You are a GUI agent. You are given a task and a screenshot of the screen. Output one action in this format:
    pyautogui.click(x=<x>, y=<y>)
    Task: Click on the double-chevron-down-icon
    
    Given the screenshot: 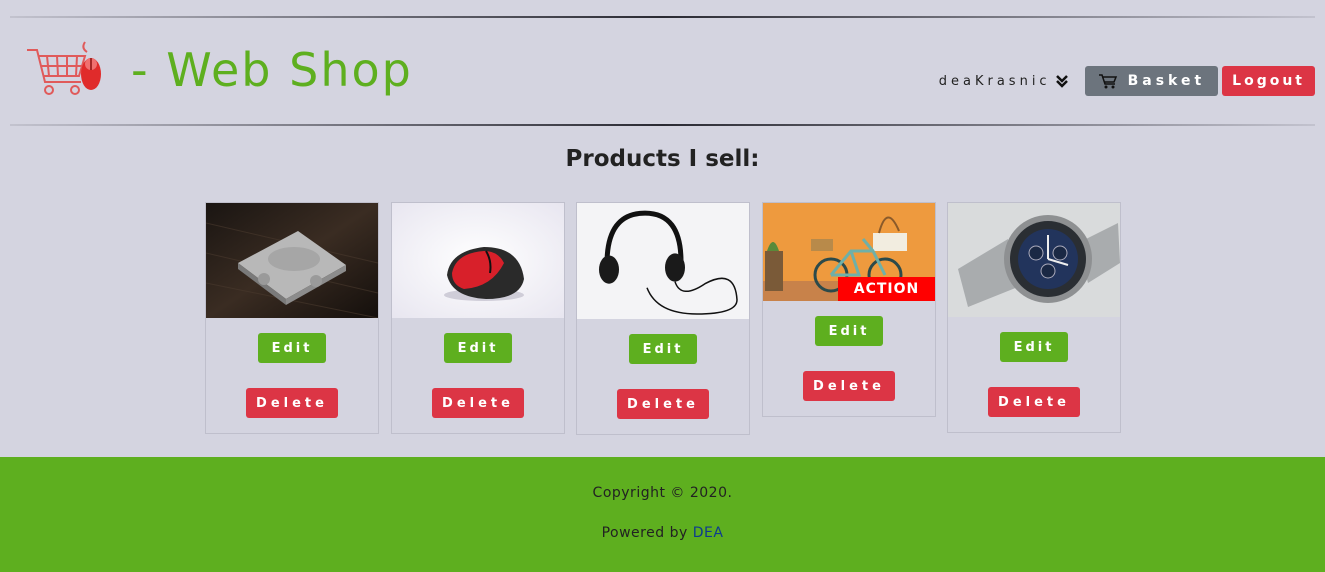 What is the action you would take?
    pyautogui.click(x=1061, y=81)
    